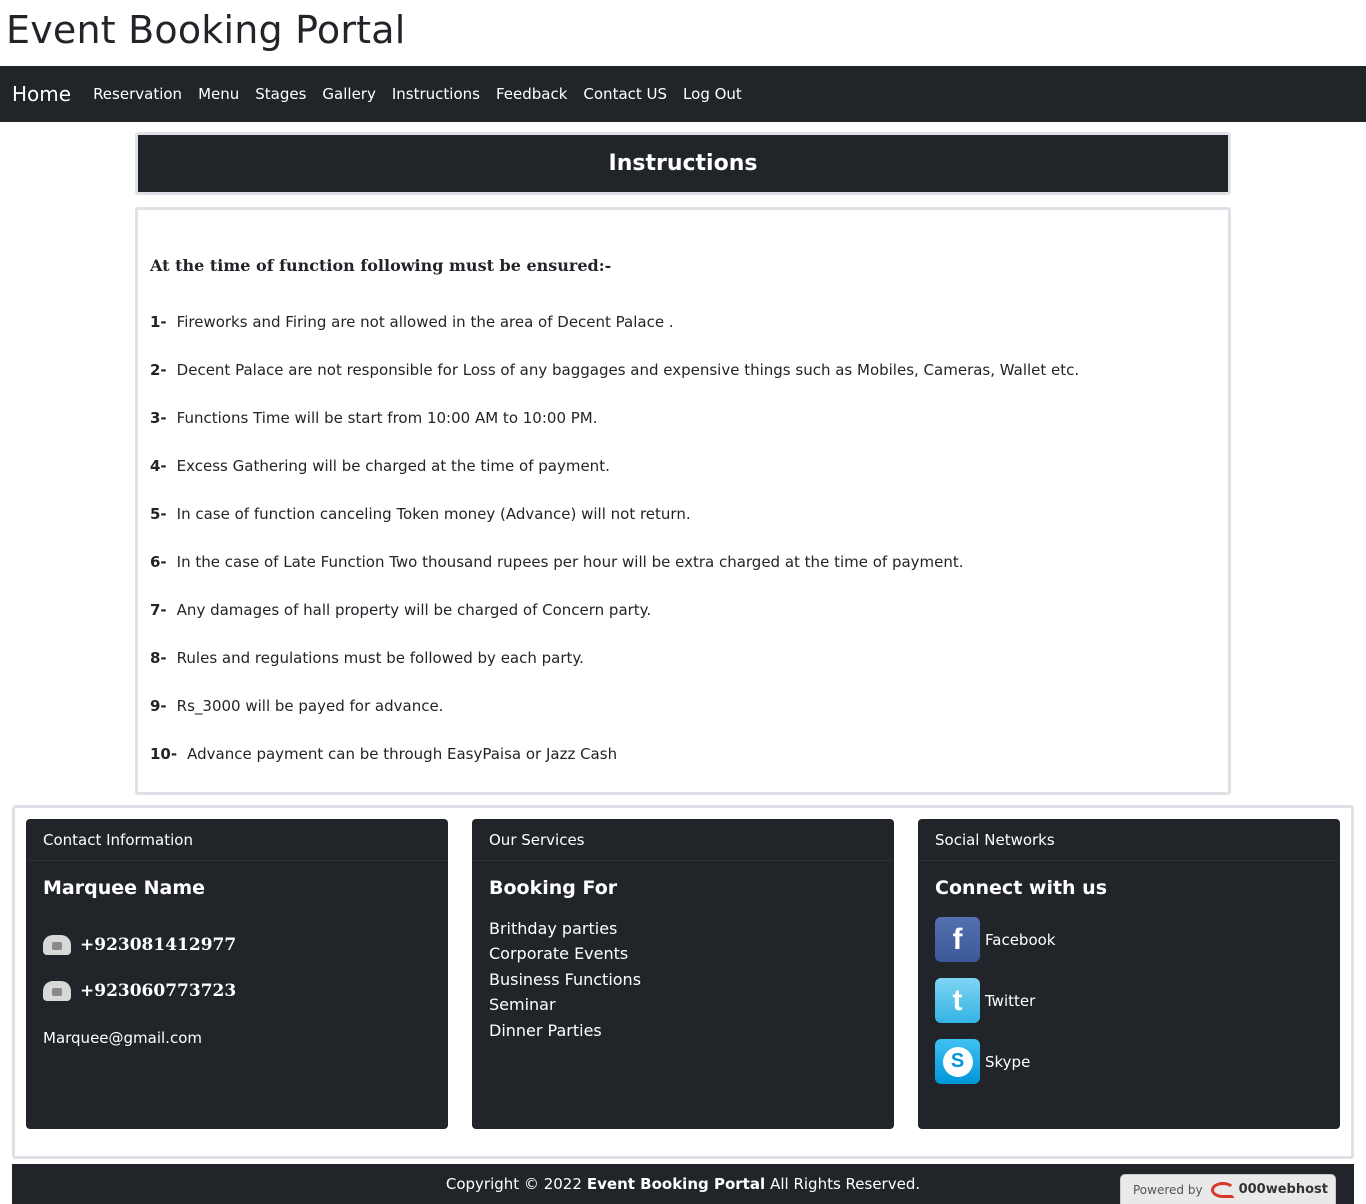 This screenshot has height=1204, width=1366. What do you see at coordinates (957, 1061) in the screenshot?
I see `skype-icon: S` at bounding box center [957, 1061].